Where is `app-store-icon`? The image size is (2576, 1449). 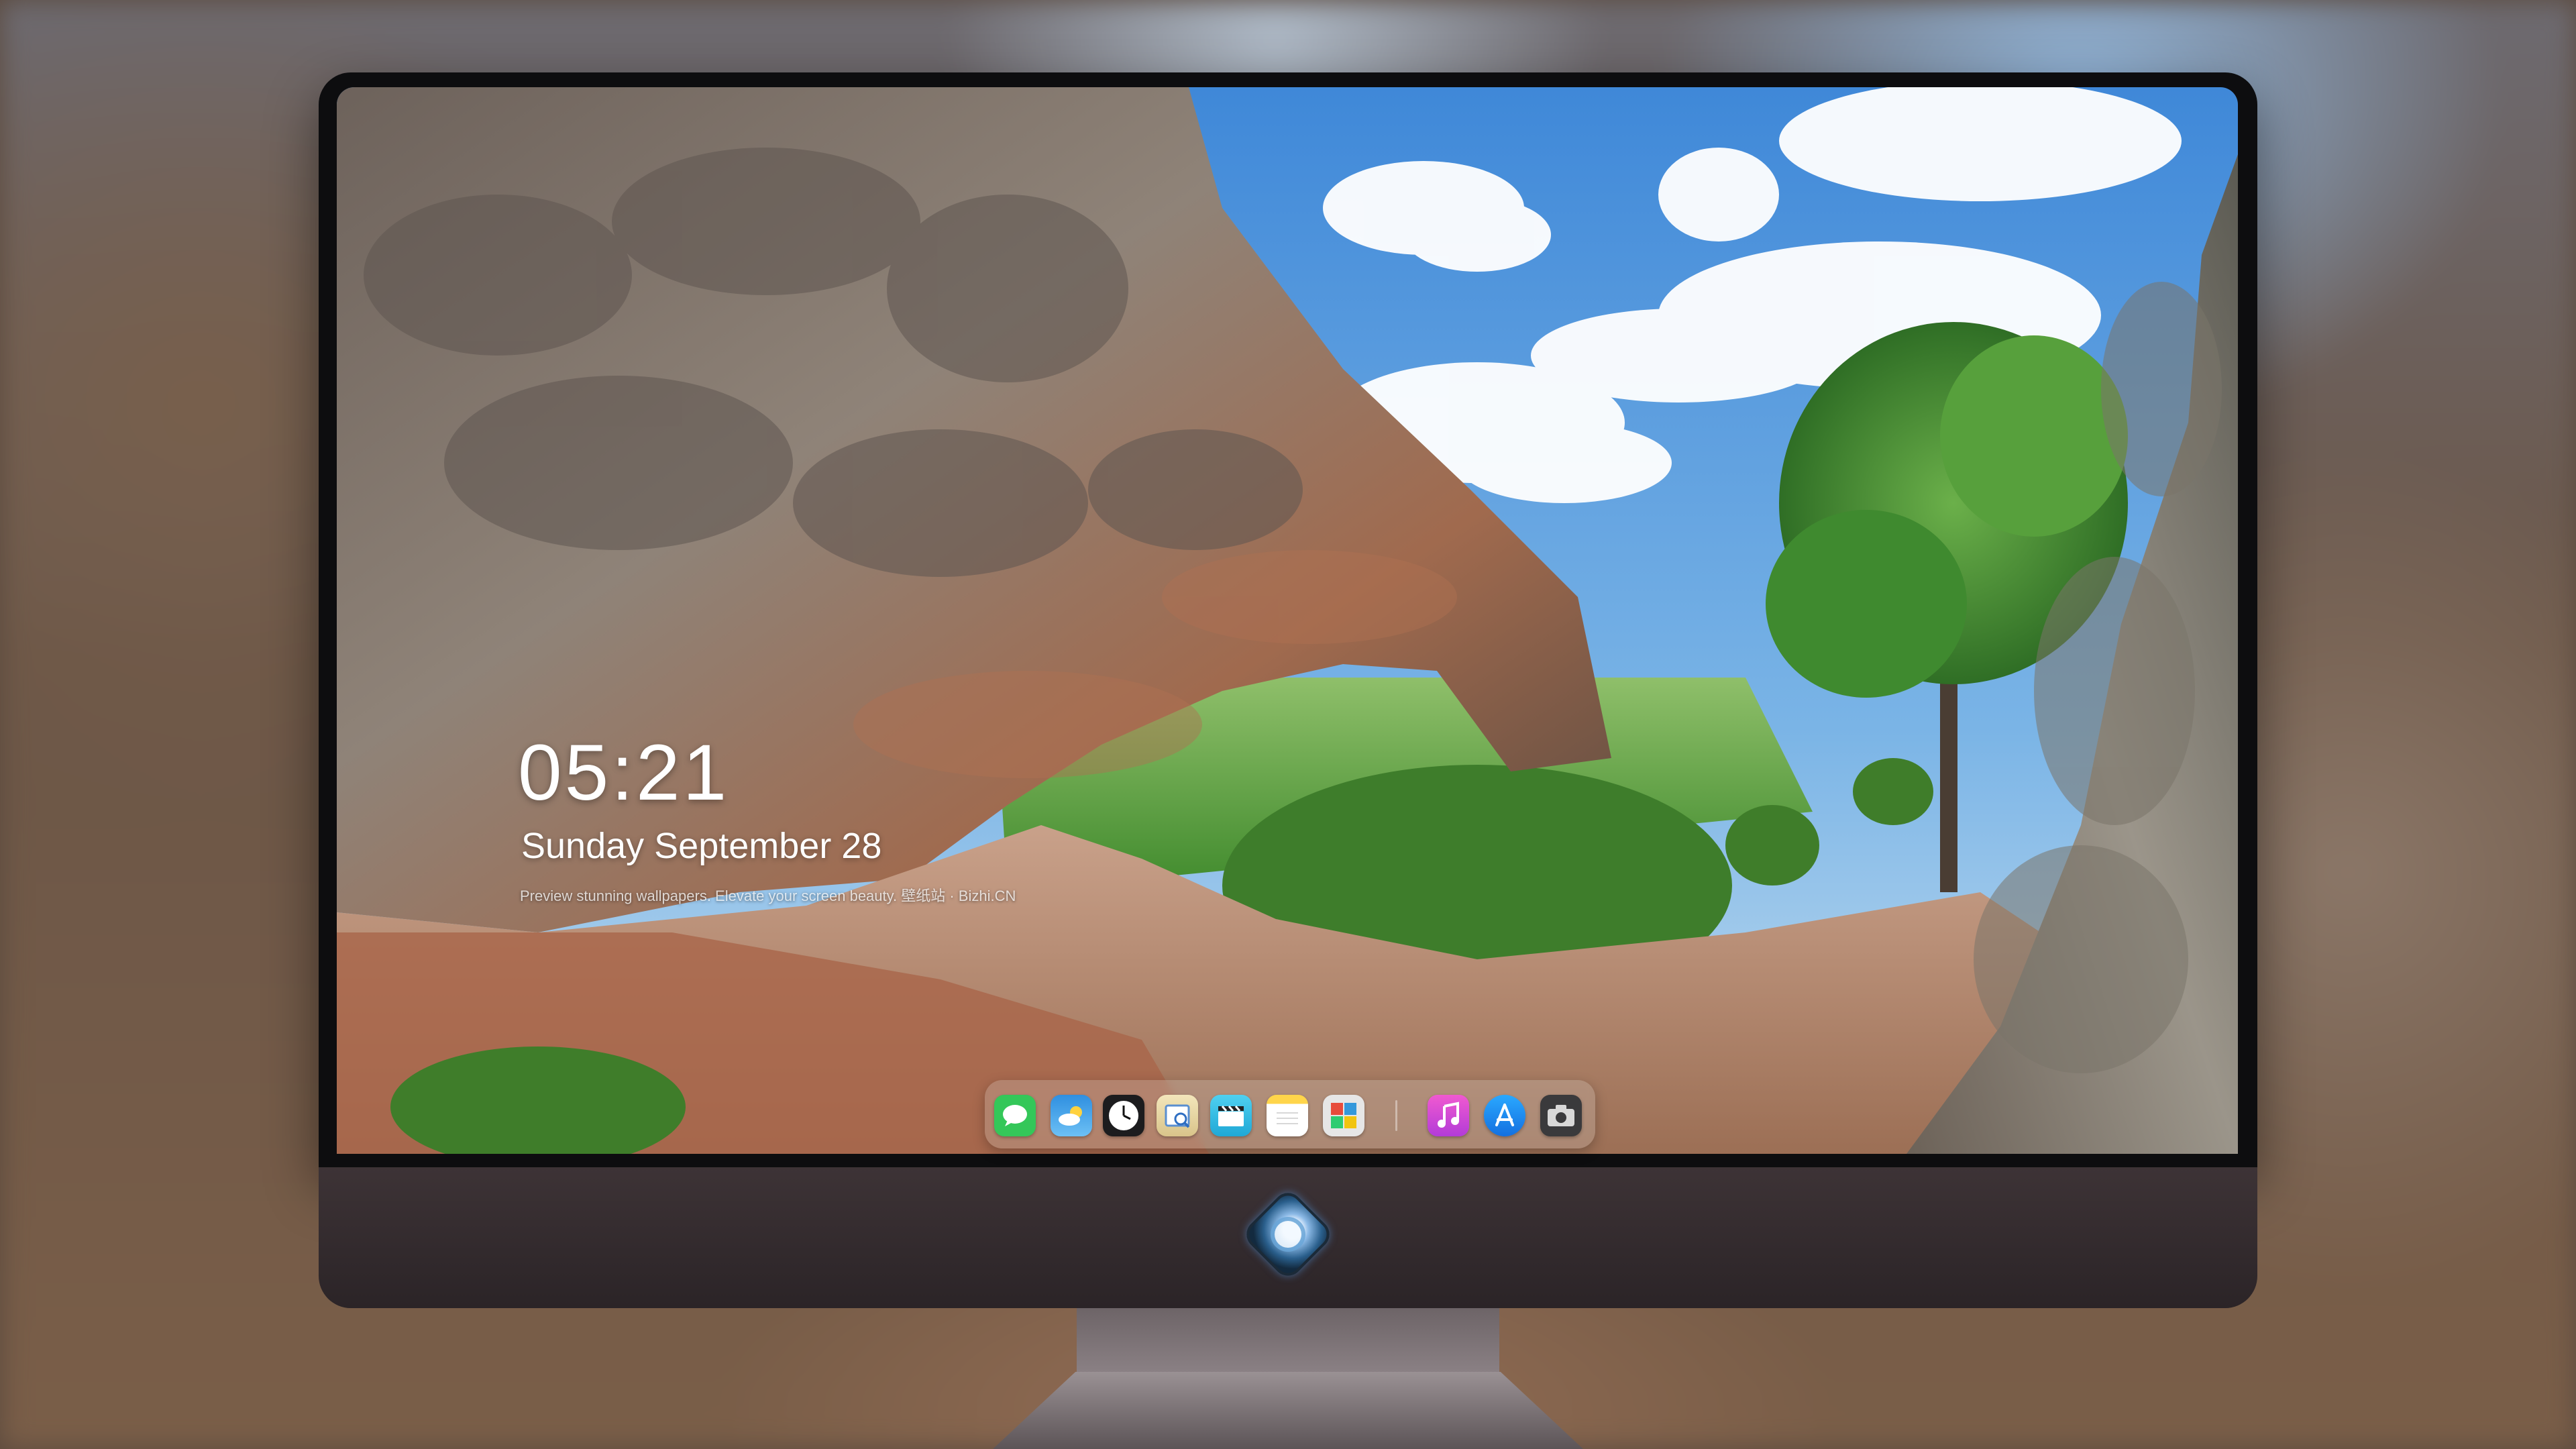 app-store-icon is located at coordinates (1504, 1115).